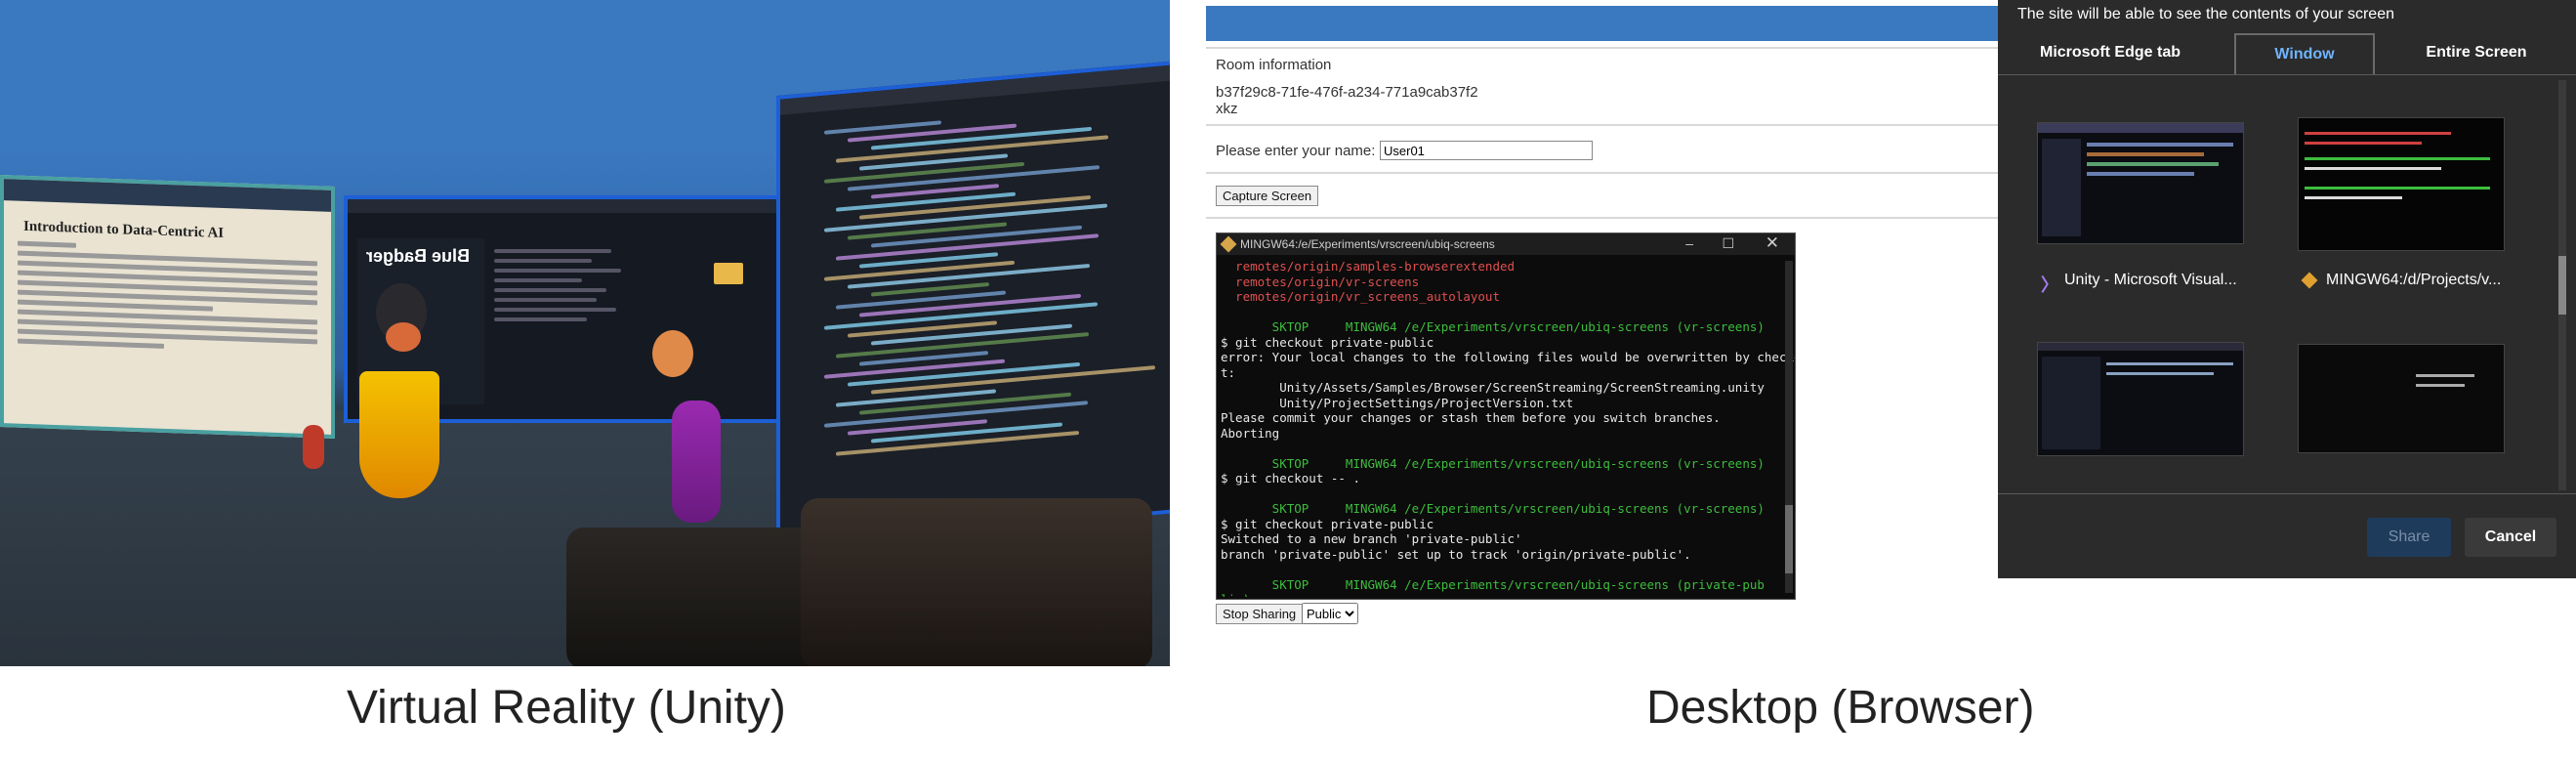 The image size is (2576, 760). I want to click on terminal-line: lic), so click(1506, 594).